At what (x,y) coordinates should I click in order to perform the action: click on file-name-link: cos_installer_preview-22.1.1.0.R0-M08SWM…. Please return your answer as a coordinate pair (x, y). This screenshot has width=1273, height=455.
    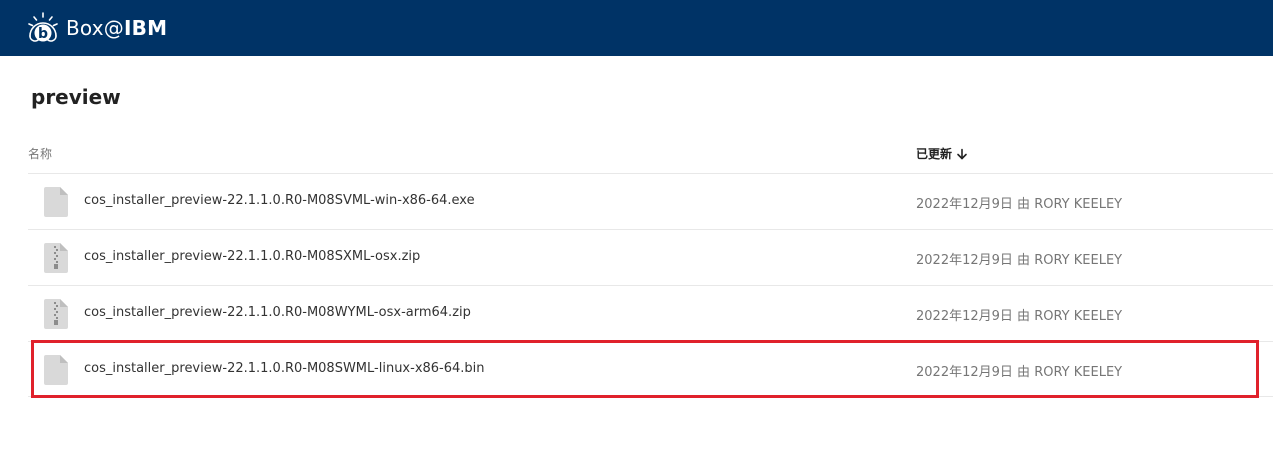
    Looking at the image, I should click on (284, 368).